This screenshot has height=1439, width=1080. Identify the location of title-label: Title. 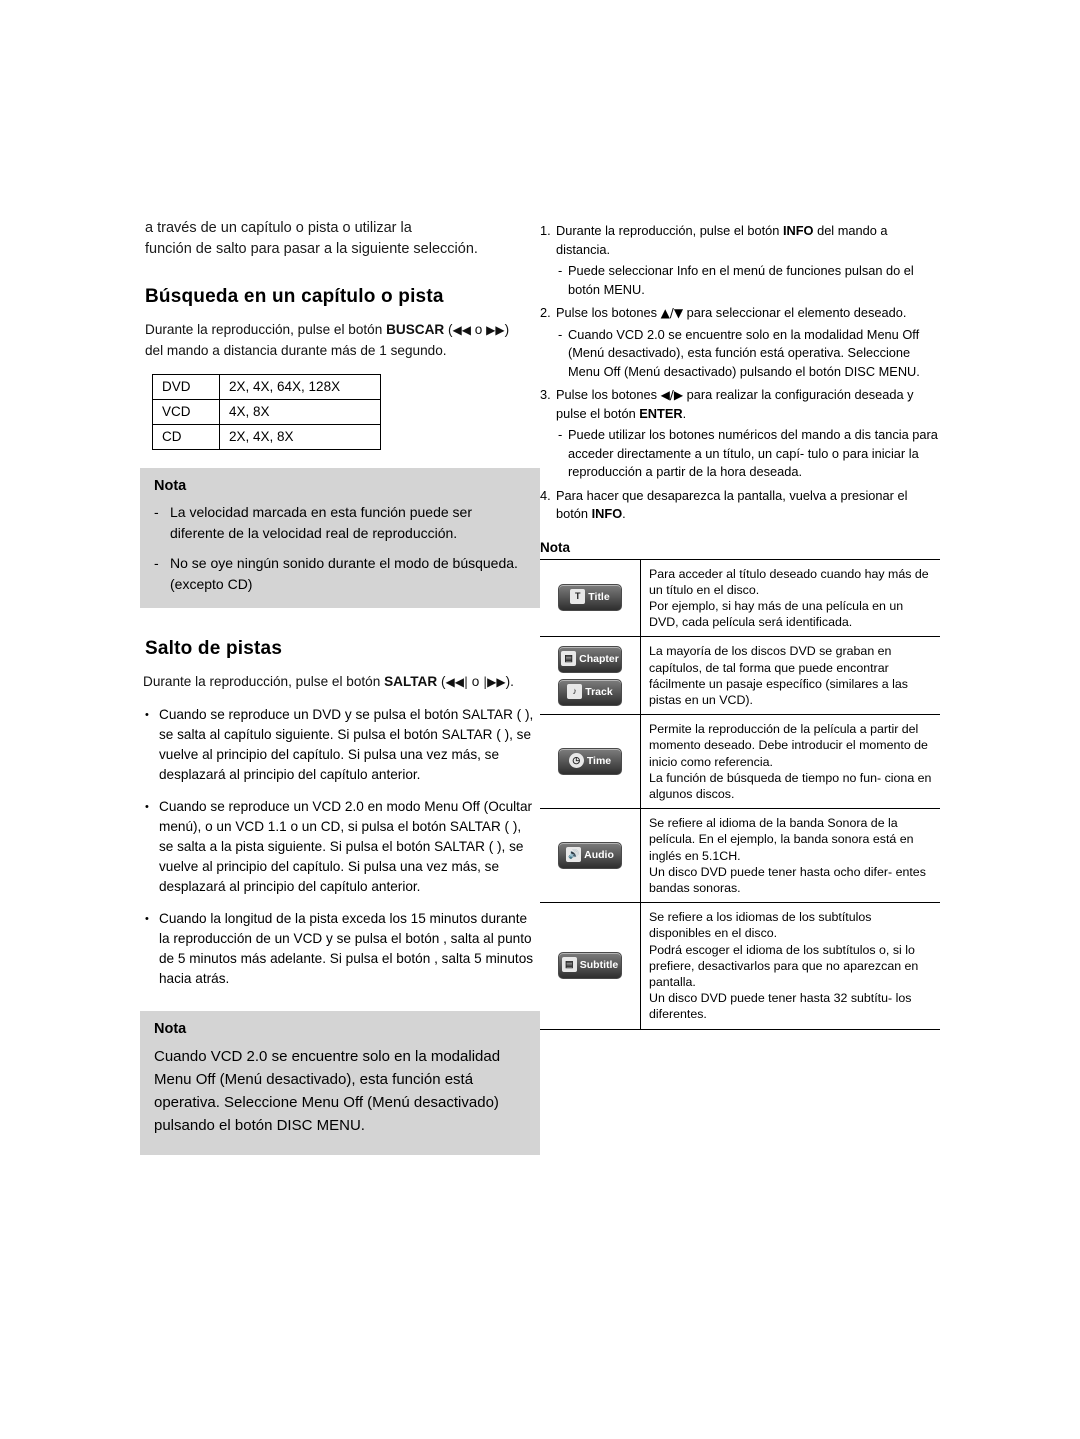
(599, 597).